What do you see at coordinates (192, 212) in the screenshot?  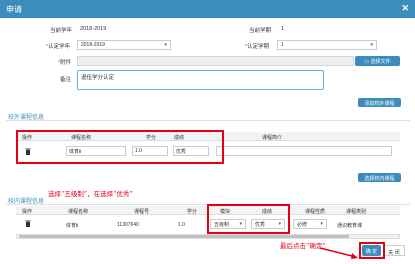 I see `header-credit: 学分` at bounding box center [192, 212].